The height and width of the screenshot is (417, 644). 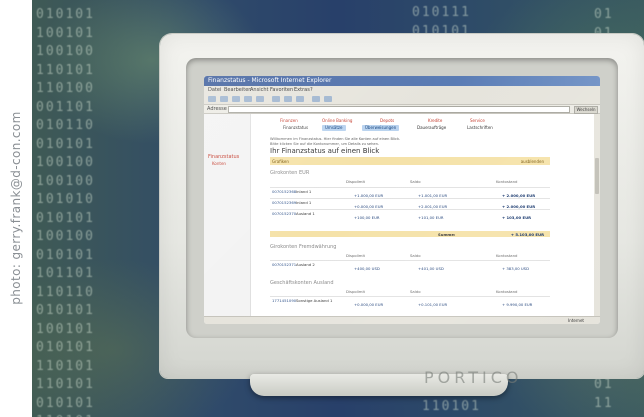 What do you see at coordinates (435, 120) in the screenshot?
I see `tab-primary: Kredite` at bounding box center [435, 120].